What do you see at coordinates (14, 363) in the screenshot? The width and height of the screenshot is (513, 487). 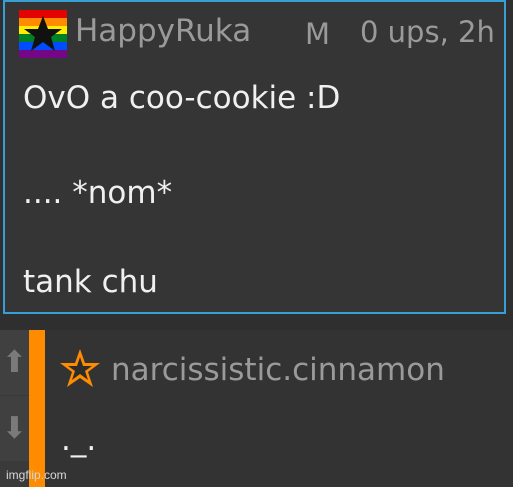 I see `upvote-arrow-icon: ⬆` at bounding box center [14, 363].